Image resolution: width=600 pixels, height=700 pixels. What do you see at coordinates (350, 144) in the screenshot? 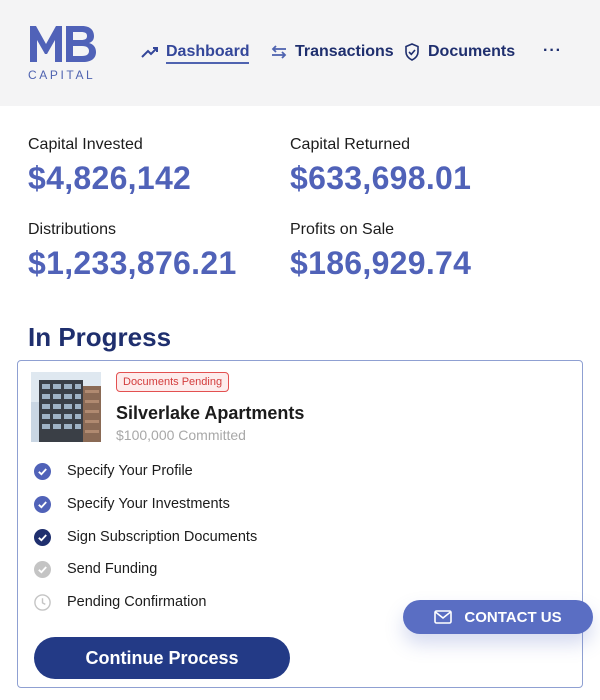
I see `stat-label: Capital Returned` at bounding box center [350, 144].